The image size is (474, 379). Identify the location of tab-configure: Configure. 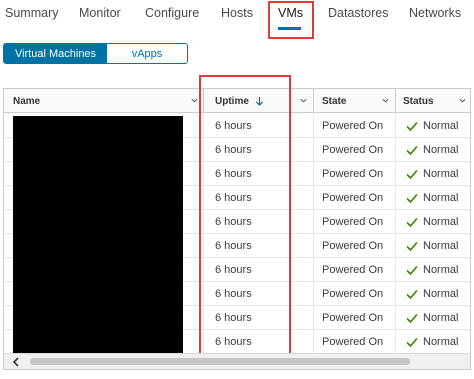
(172, 13).